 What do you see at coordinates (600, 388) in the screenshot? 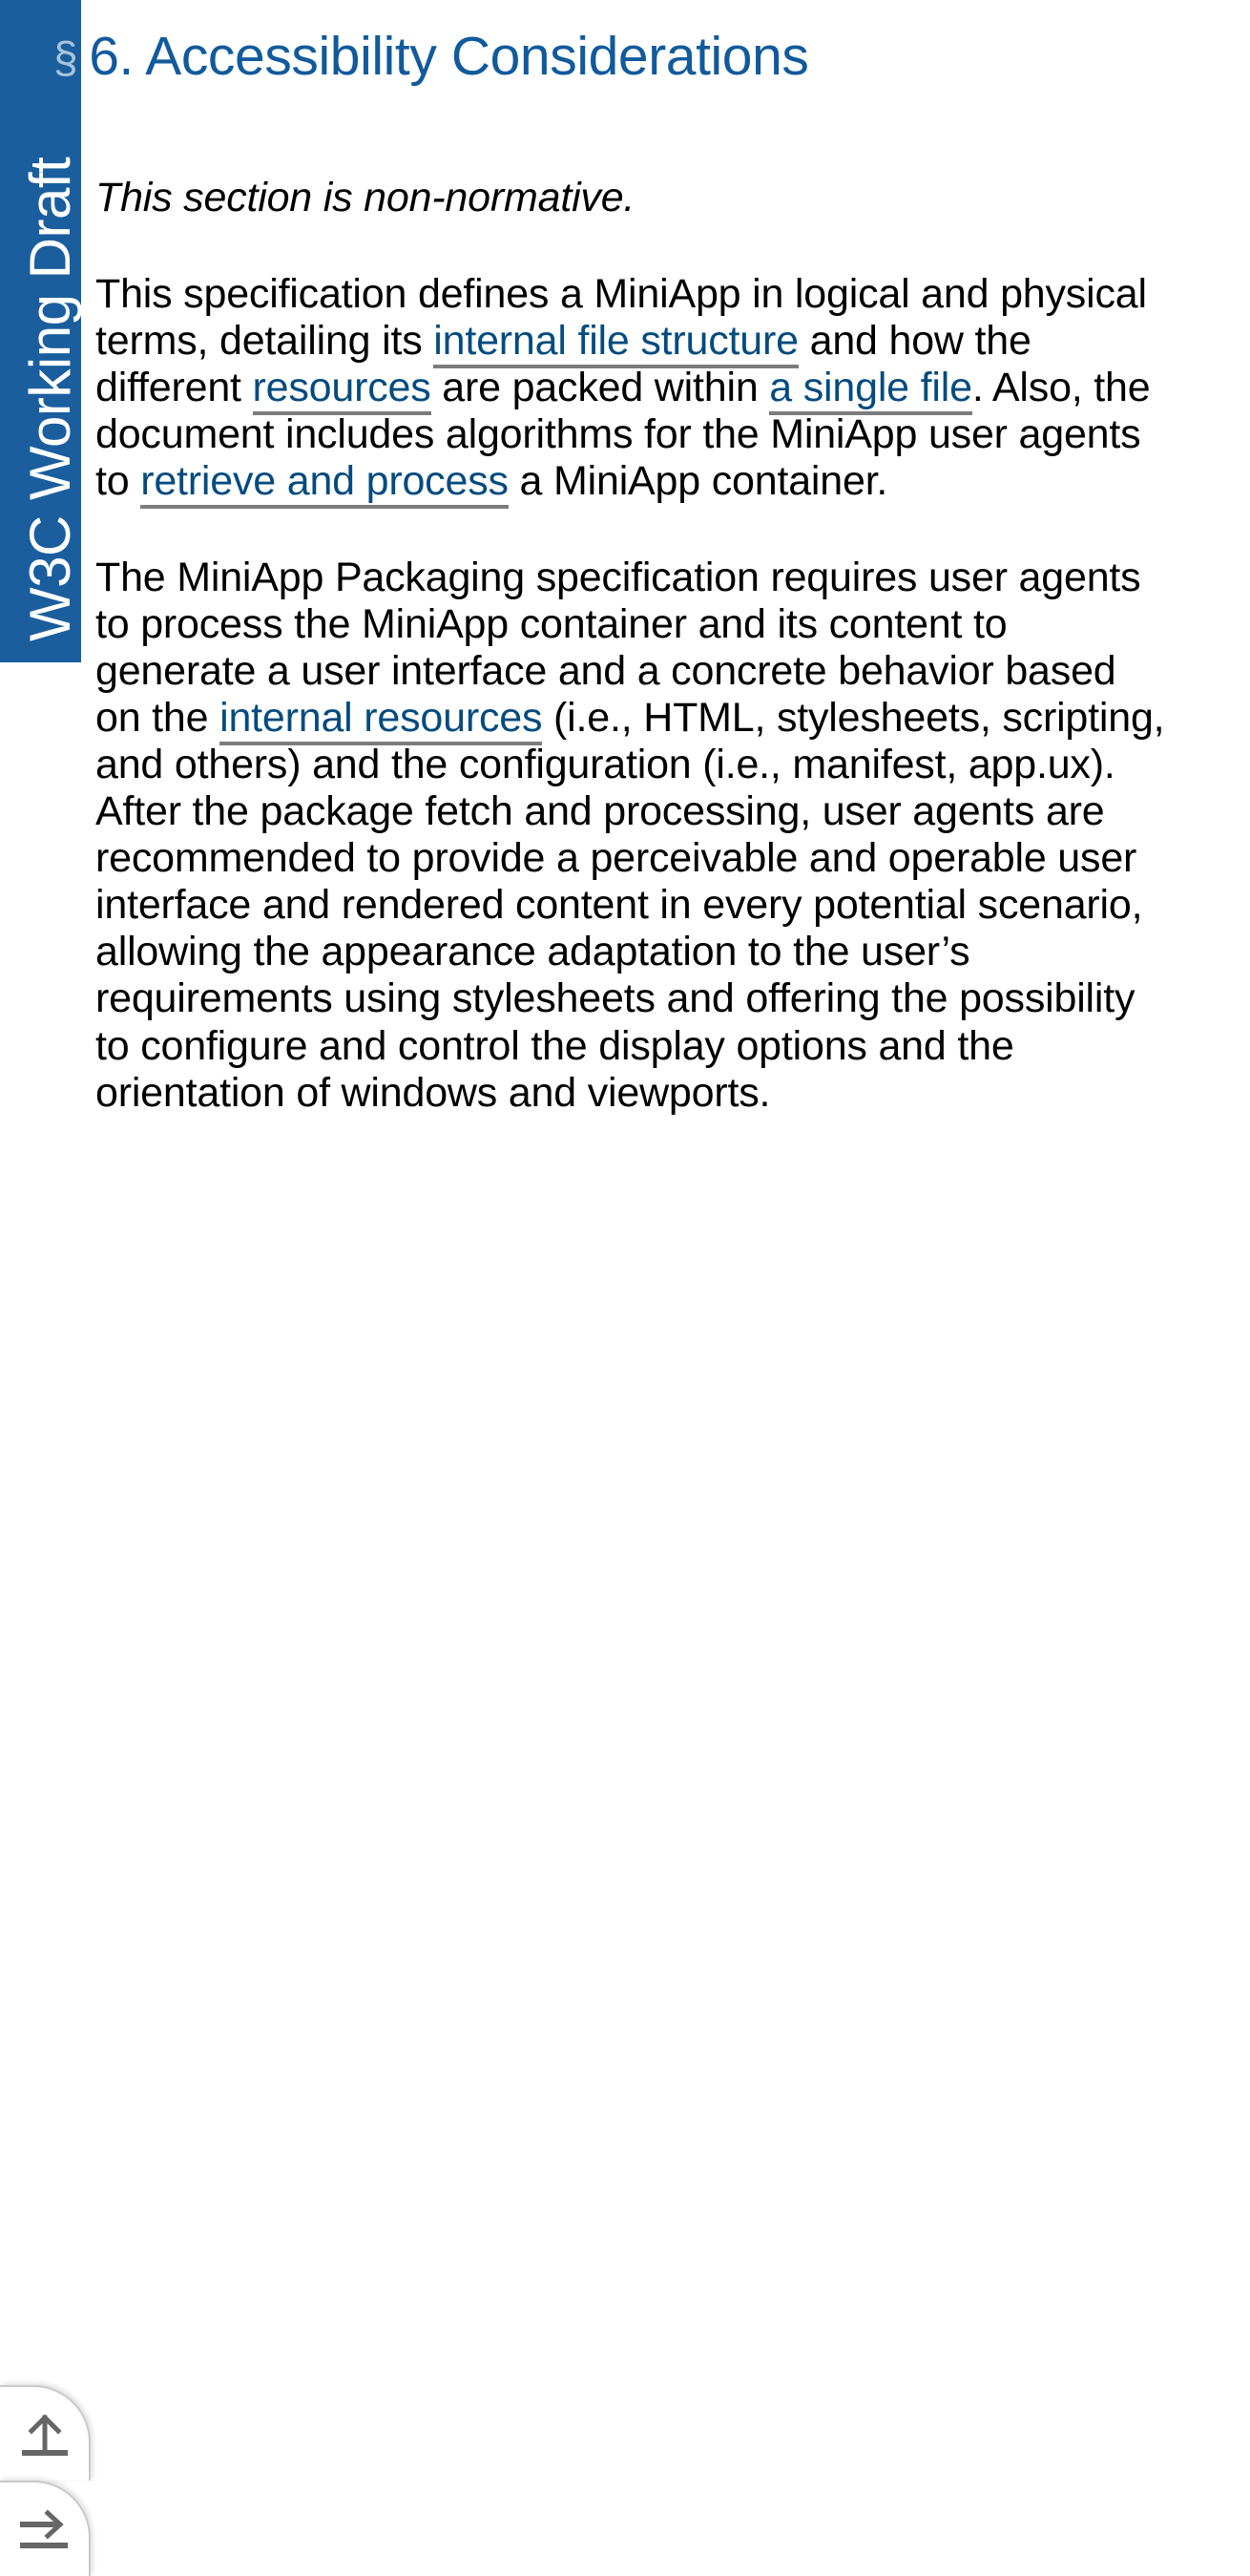
I see `intro-seg-3: are packed within` at bounding box center [600, 388].